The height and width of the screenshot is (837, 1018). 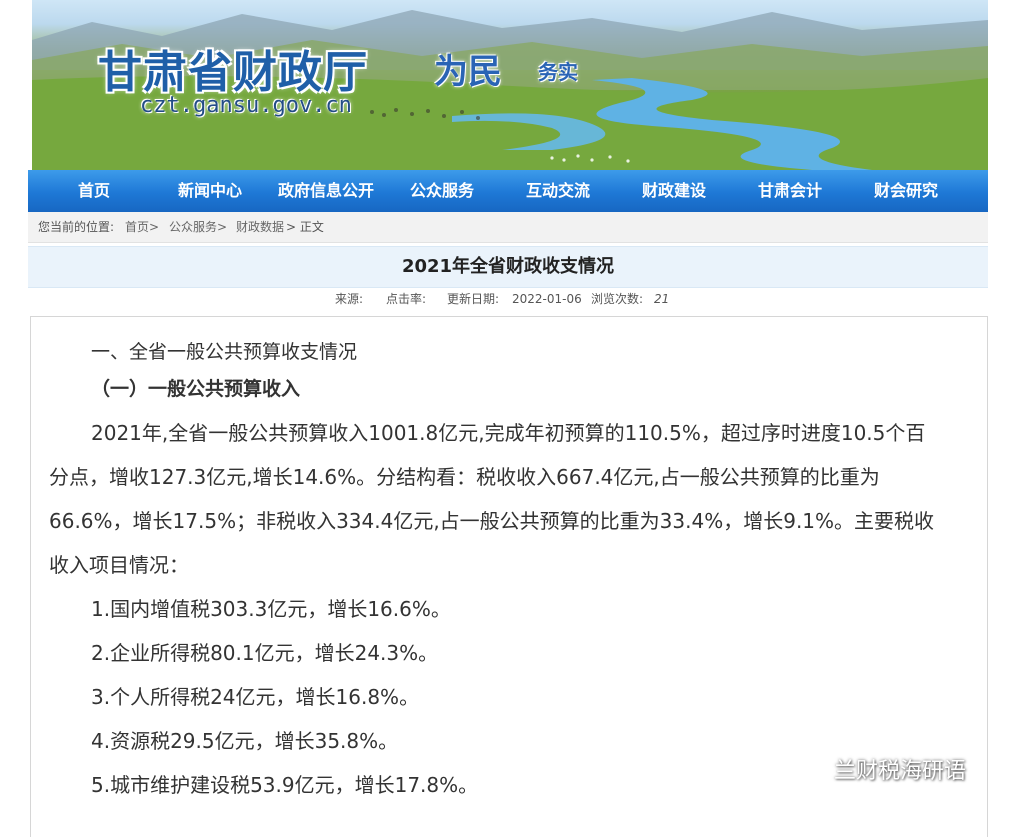 I want to click on list-item: 4.资源税29.5亿元，增长35.8%。, so click(x=245, y=741).